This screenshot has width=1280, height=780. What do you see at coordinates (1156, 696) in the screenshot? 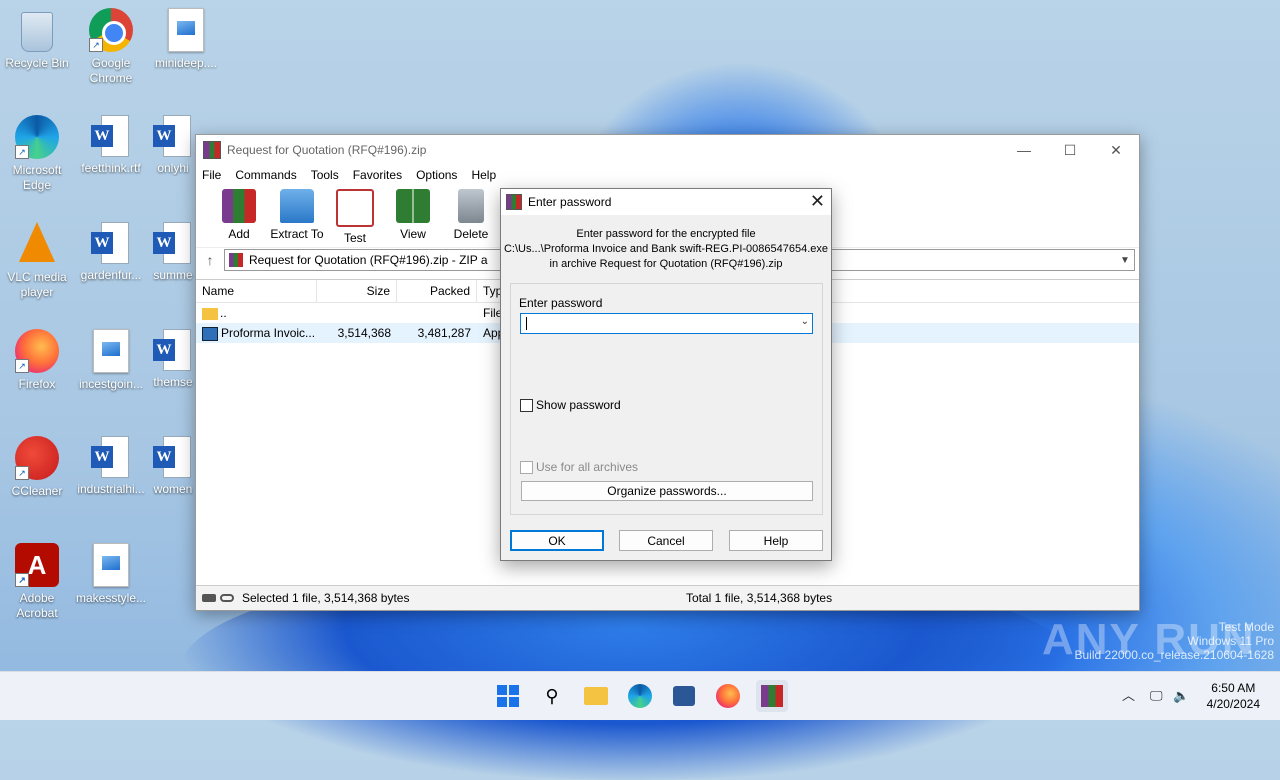
I see `network-icon: 🖵` at bounding box center [1156, 696].